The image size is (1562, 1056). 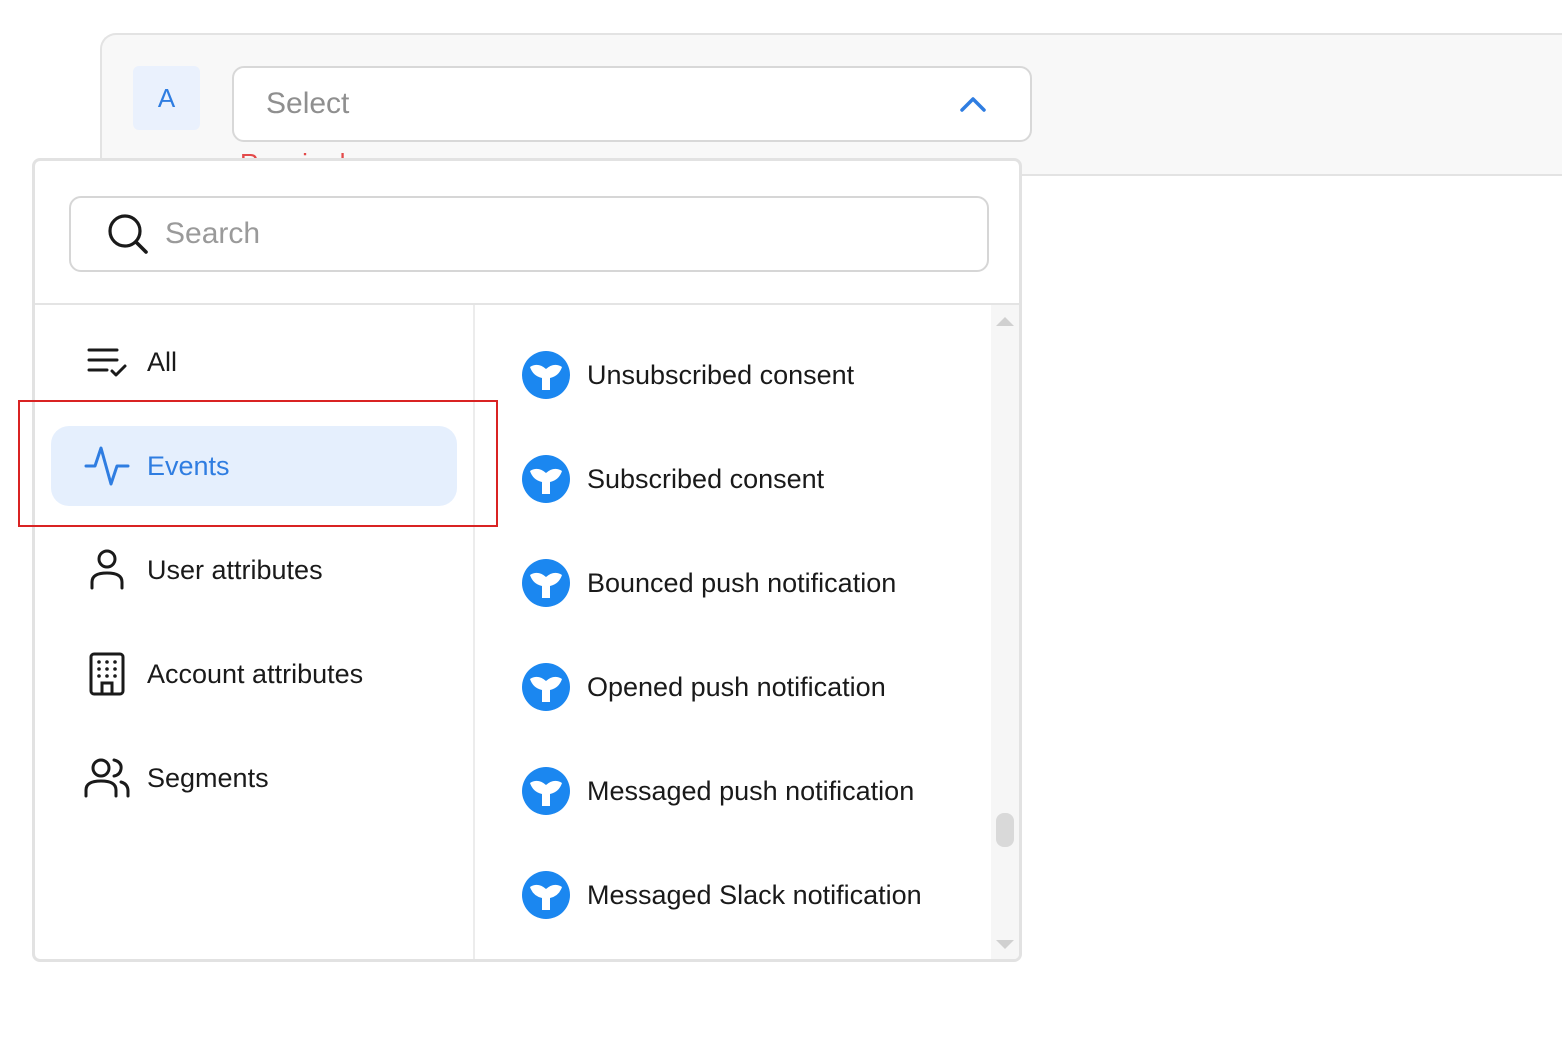 What do you see at coordinates (742, 582) in the screenshot?
I see `event-label: Bounced push notification` at bounding box center [742, 582].